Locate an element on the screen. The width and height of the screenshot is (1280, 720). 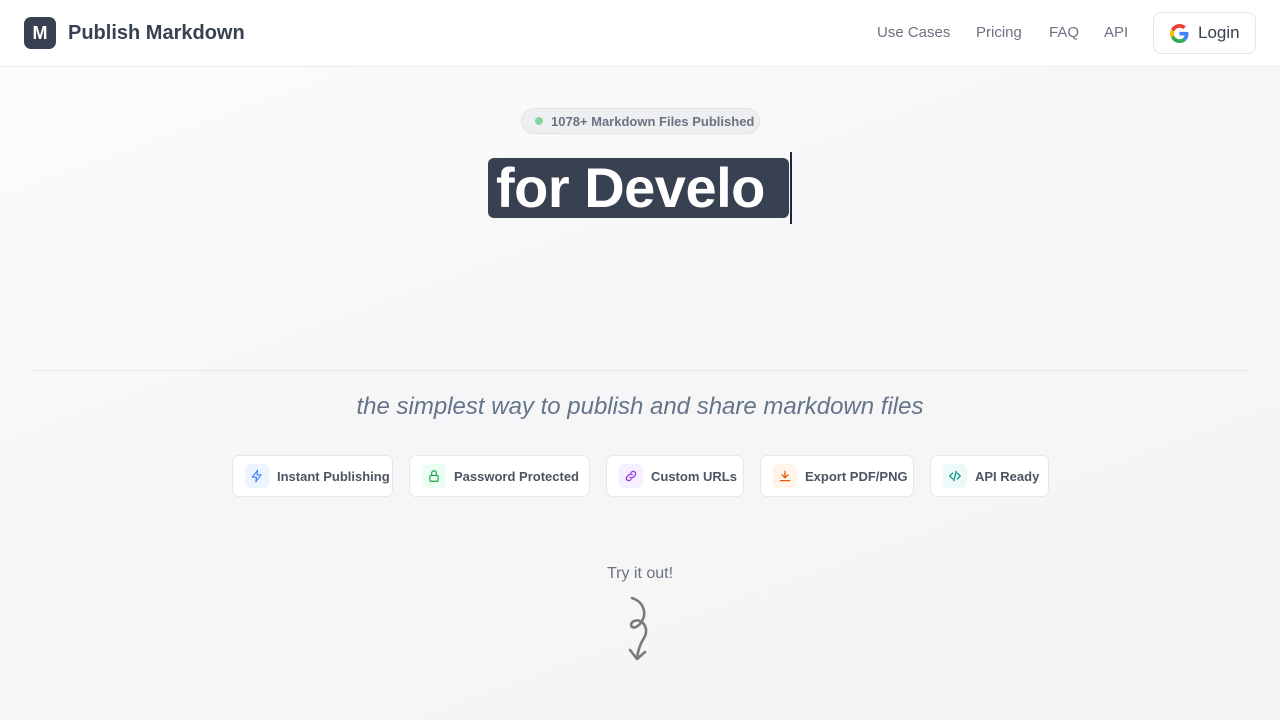
google-icon is located at coordinates (1184, 33).